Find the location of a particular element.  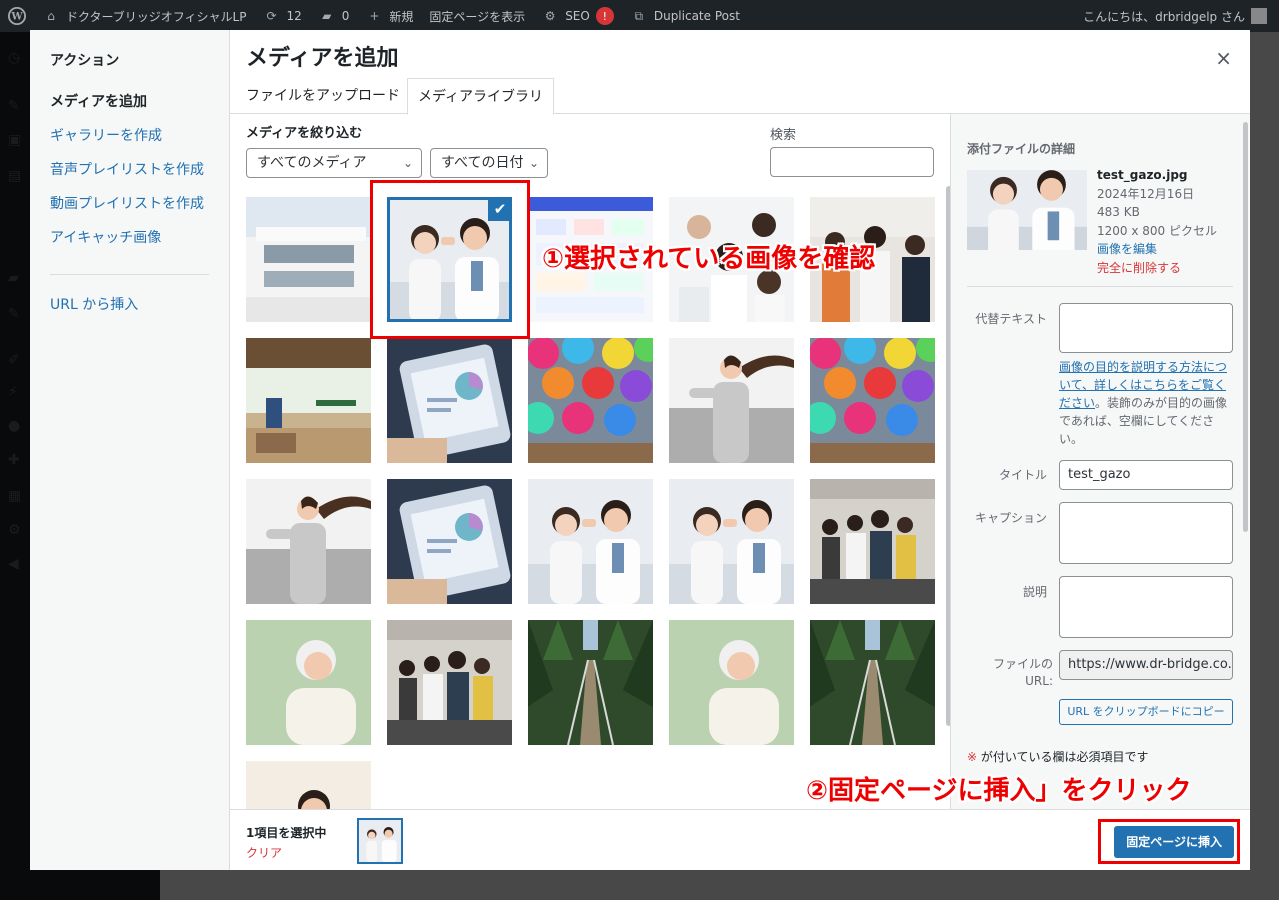

menu-item-create-gallery: ギャラリーを作成 is located at coordinates (129, 143).